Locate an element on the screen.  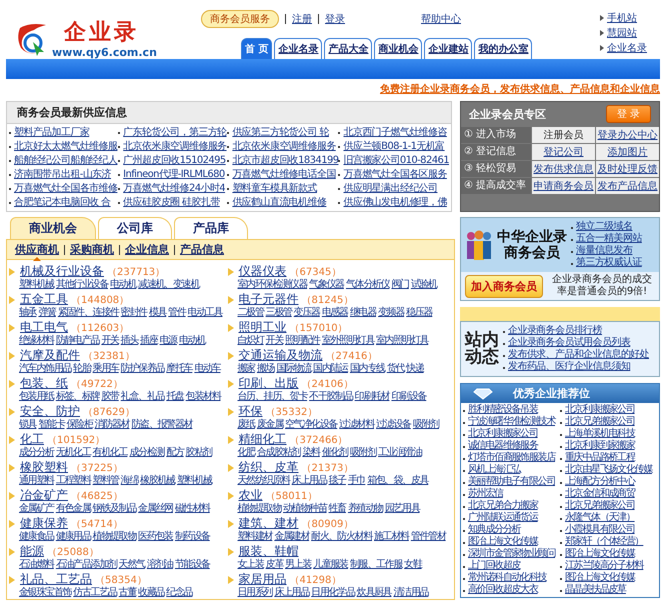
subcategory-link: 节能设备 is located at coordinates (192, 565).